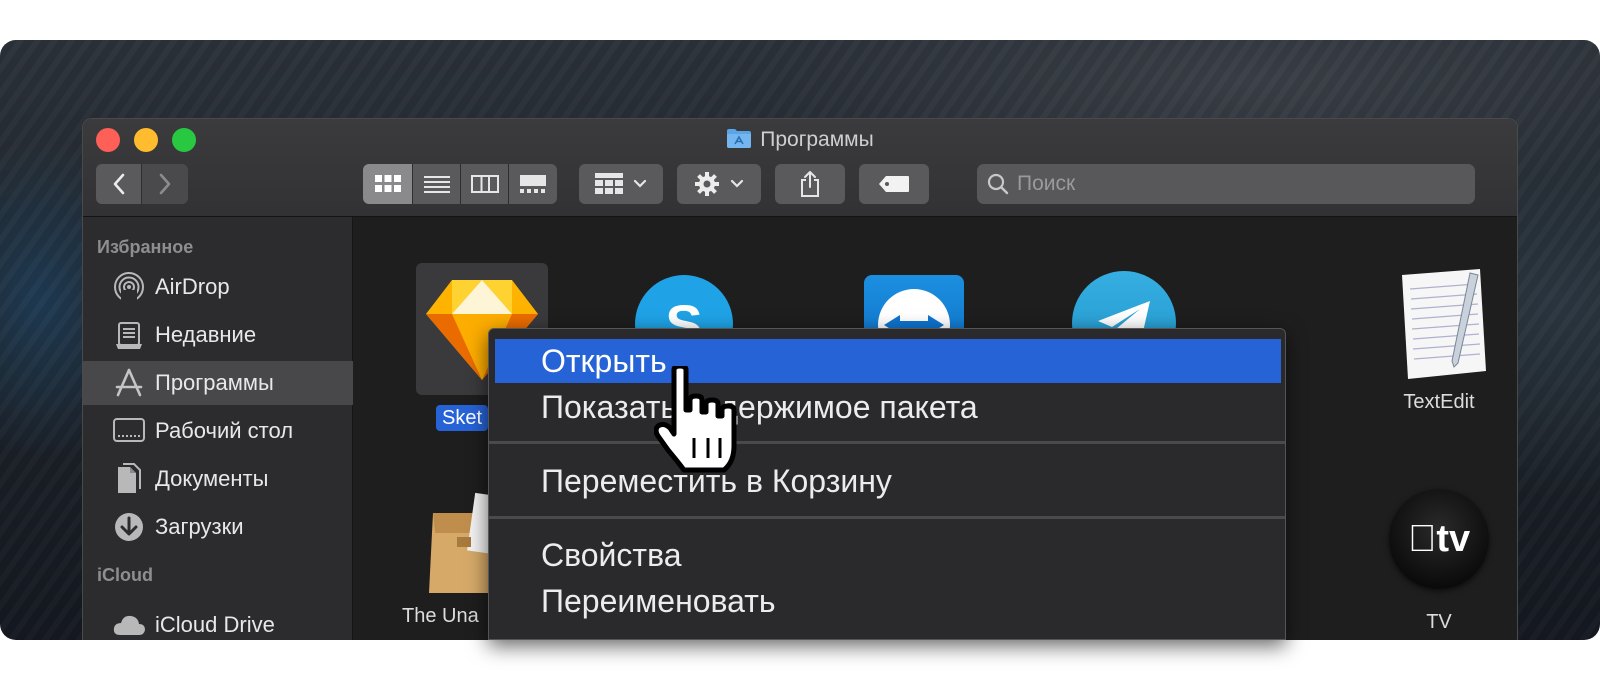 The width and height of the screenshot is (1600, 680). I want to click on gear-icon, so click(707, 184).